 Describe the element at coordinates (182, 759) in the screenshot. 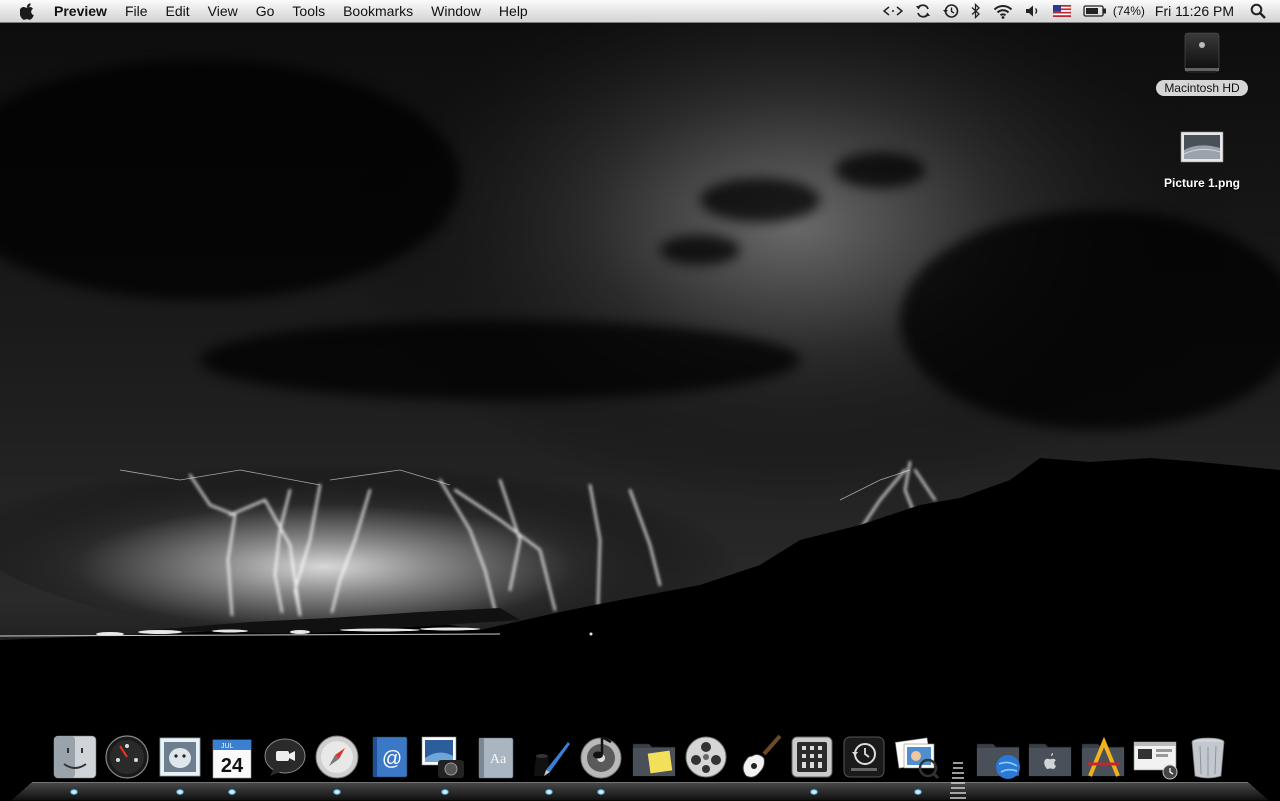

I see `mail-icon` at that location.